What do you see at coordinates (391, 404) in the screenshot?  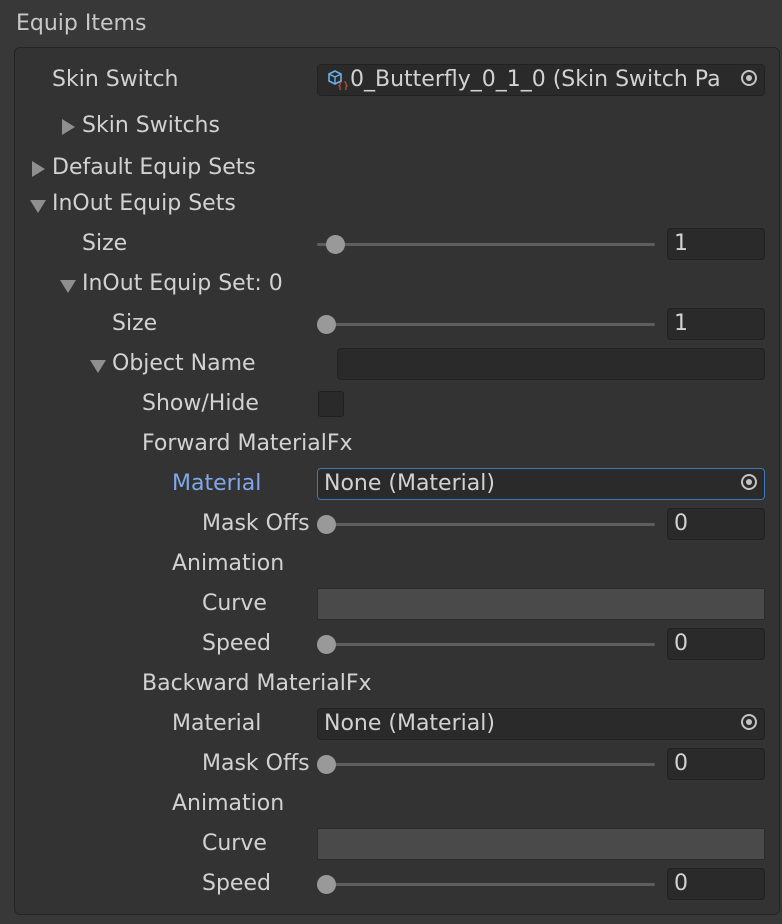 I see `show-hide-row: Show/Hide` at bounding box center [391, 404].